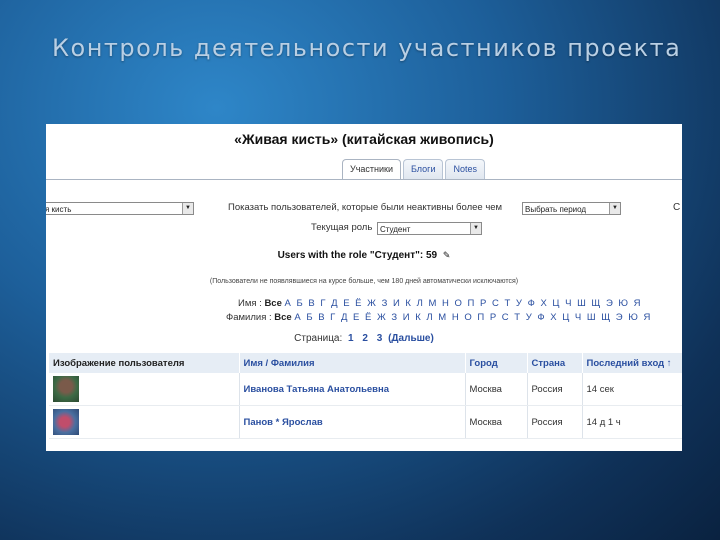 Image resolution: width=720 pixels, height=540 pixels. What do you see at coordinates (556, 209) in the screenshot?
I see `period-select-value: Выбрать период` at bounding box center [556, 209].